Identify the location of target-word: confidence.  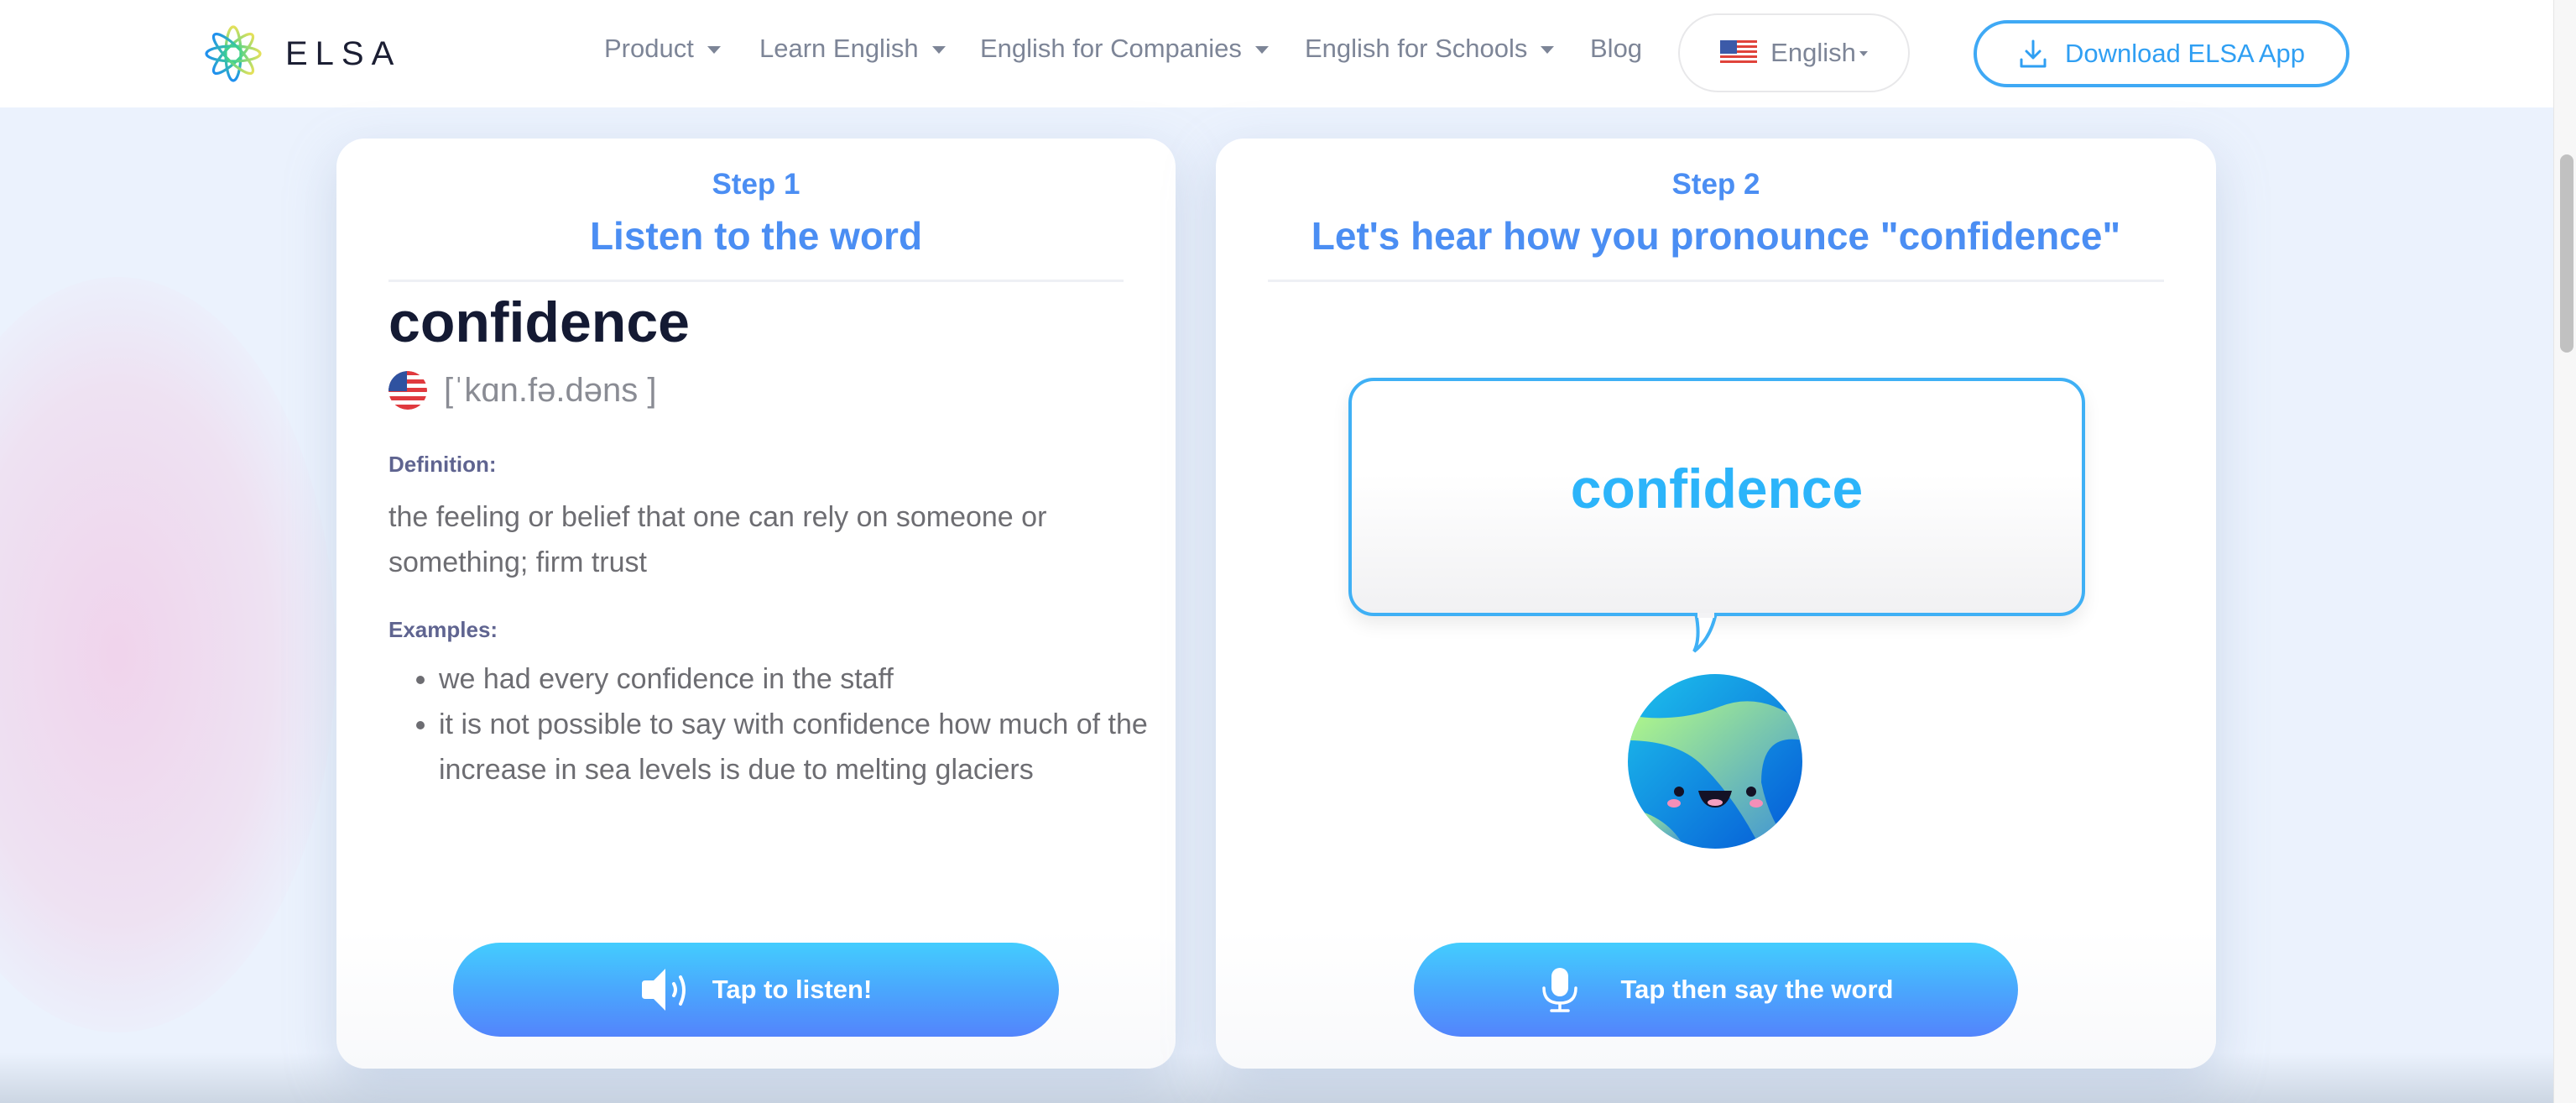
(539, 322).